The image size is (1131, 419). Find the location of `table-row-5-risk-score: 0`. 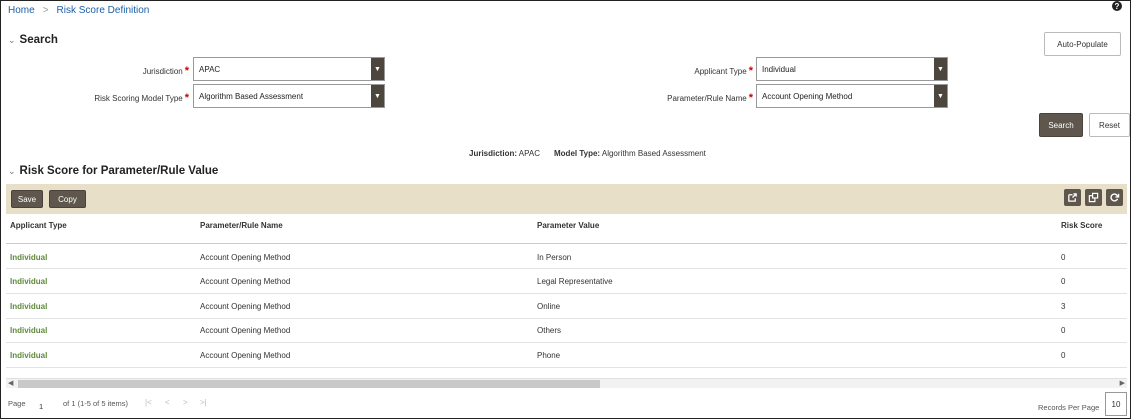

table-row-5-risk-score: 0 is located at coordinates (1063, 355).